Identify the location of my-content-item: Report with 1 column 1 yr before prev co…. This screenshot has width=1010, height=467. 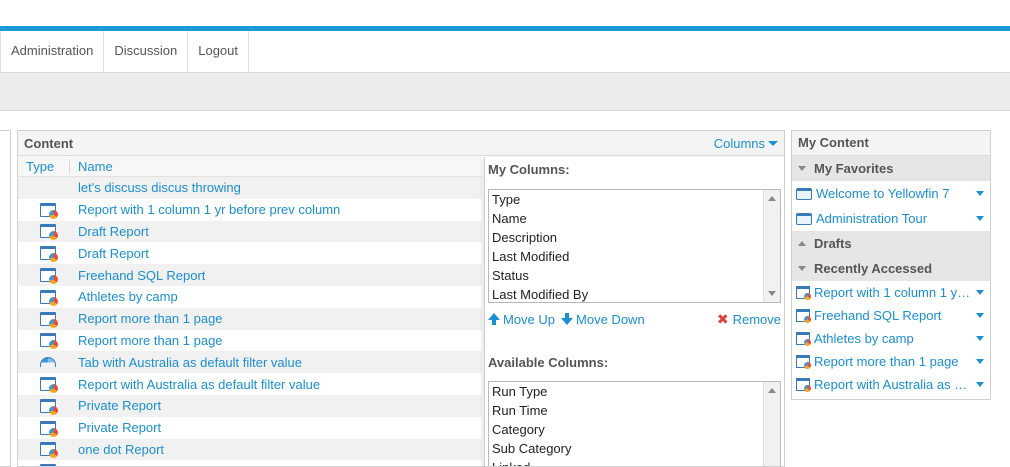
(891, 292).